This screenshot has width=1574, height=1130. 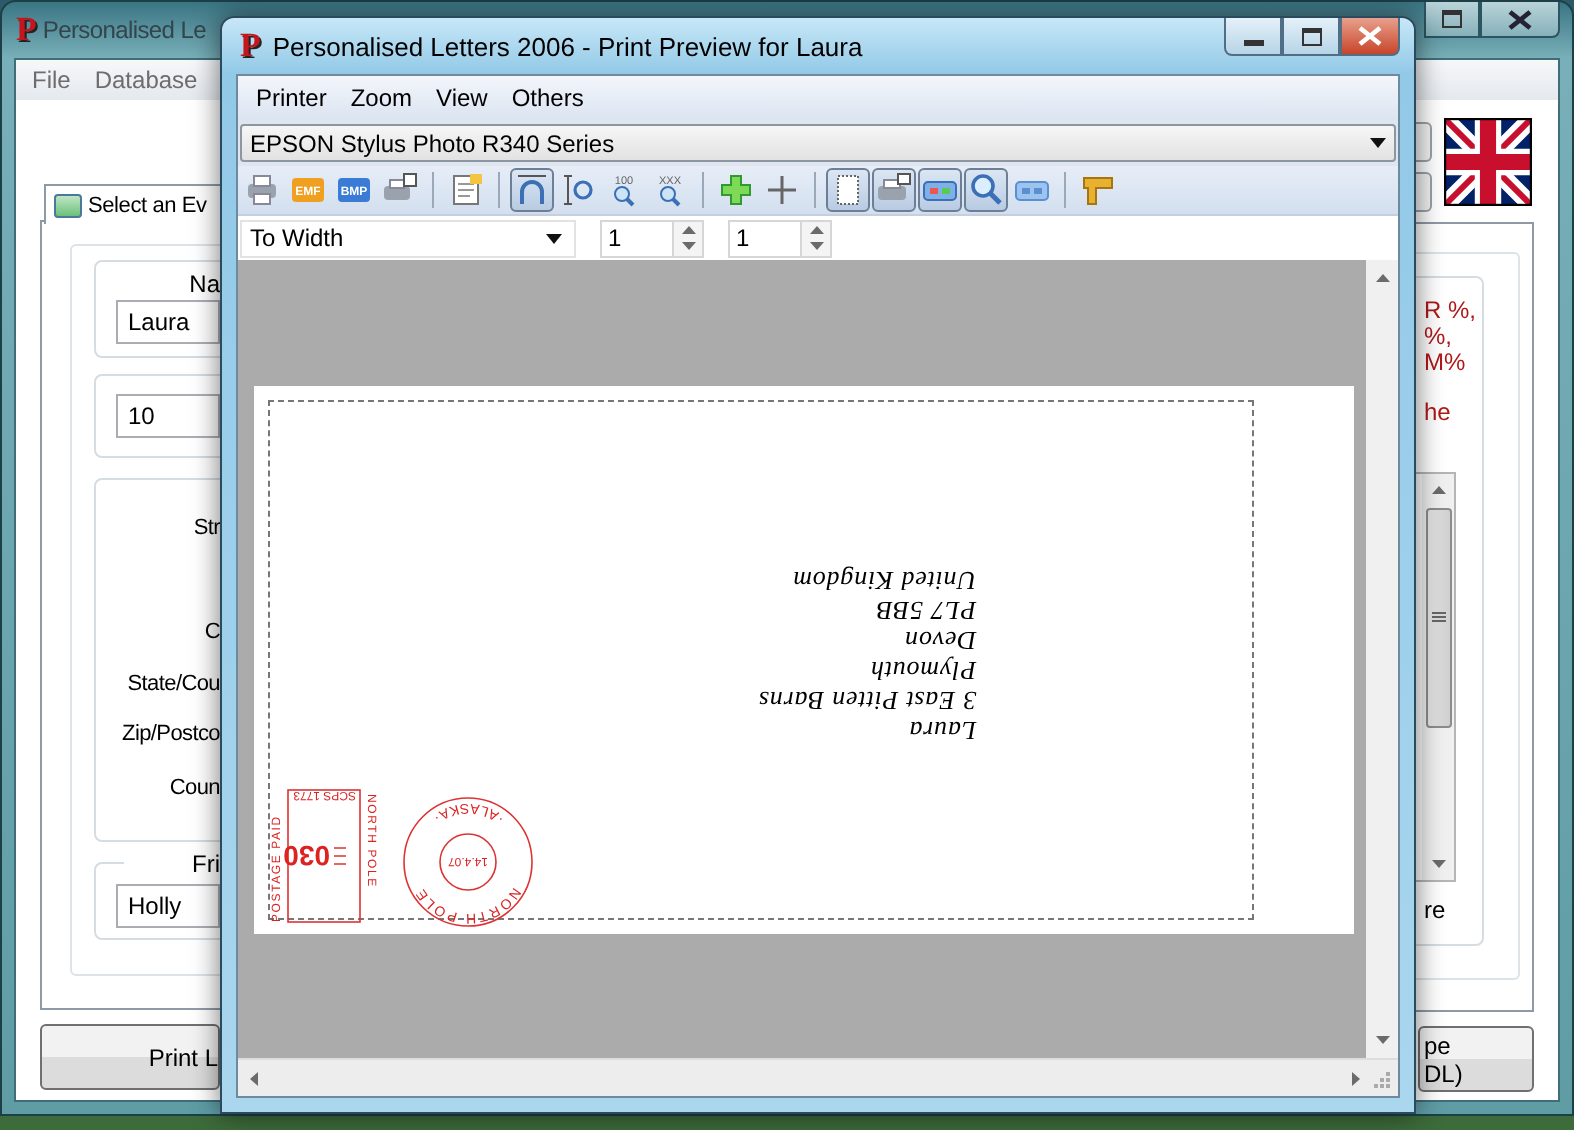 What do you see at coordinates (291, 98) in the screenshot?
I see `menu-item: Printer` at bounding box center [291, 98].